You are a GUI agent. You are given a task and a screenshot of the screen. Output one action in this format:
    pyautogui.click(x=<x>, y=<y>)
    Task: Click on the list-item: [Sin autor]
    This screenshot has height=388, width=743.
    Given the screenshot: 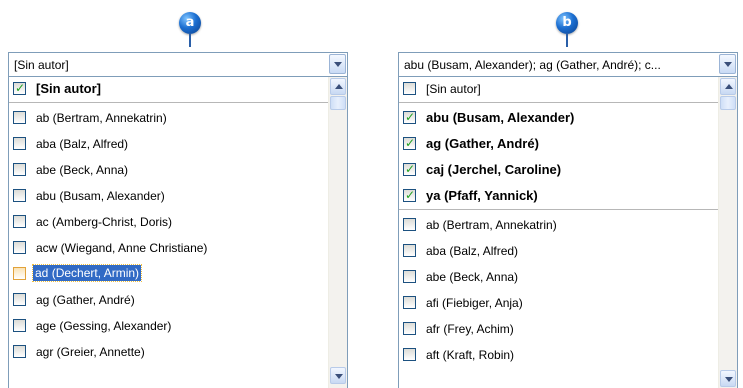 What is the action you would take?
    pyautogui.click(x=559, y=90)
    